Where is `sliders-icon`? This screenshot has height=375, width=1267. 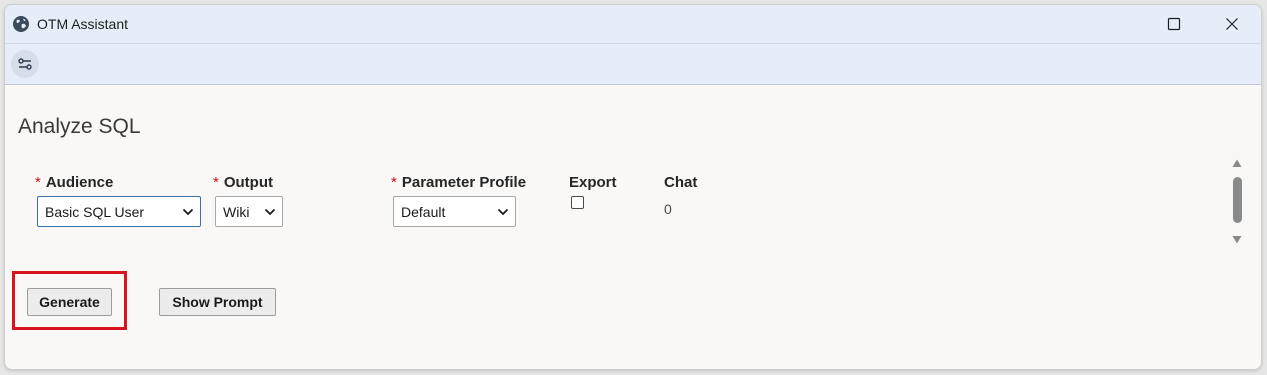 sliders-icon is located at coordinates (25, 64).